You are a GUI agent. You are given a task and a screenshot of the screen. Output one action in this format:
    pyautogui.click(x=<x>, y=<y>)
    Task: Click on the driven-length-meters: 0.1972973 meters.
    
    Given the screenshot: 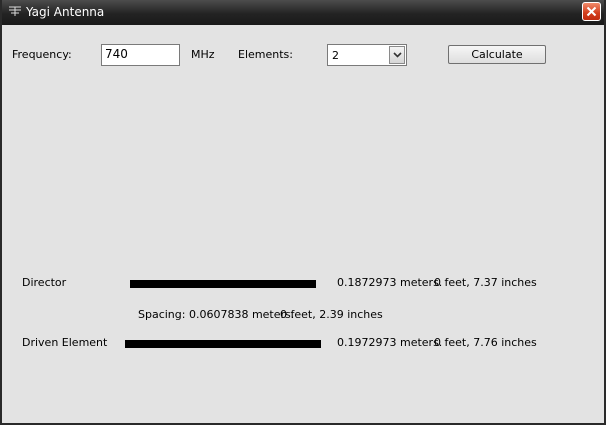 What is the action you would take?
    pyautogui.click(x=390, y=342)
    